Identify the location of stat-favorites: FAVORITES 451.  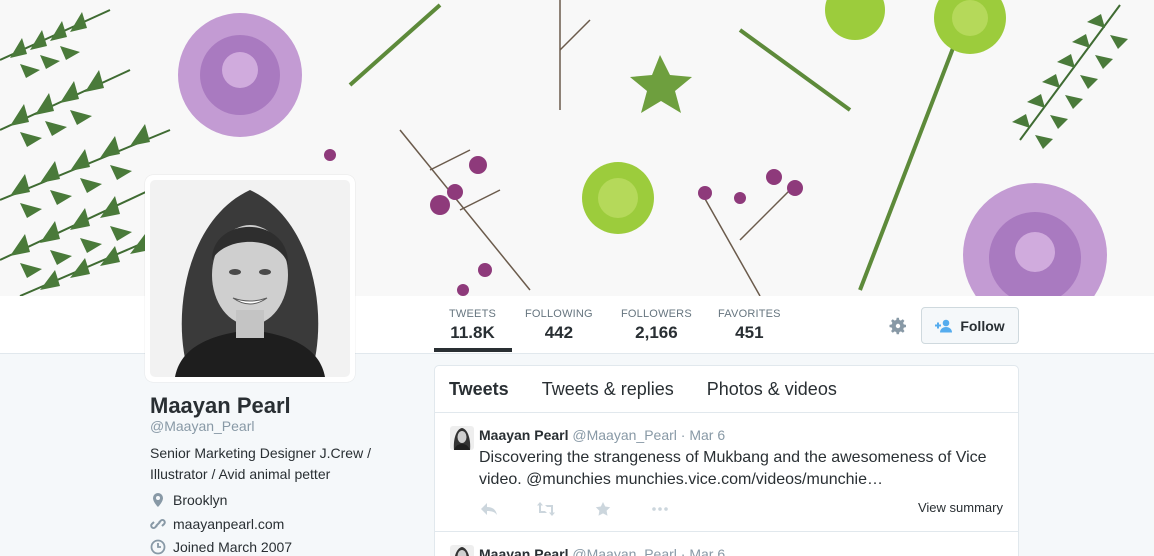
(749, 325).